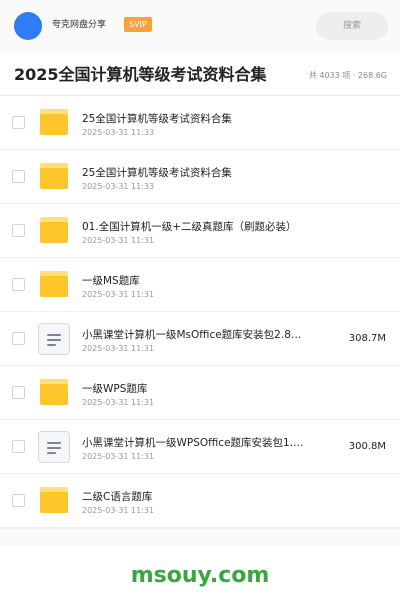 The image size is (400, 600). What do you see at coordinates (200, 575) in the screenshot?
I see `watermark-logo: msouy.com` at bounding box center [200, 575].